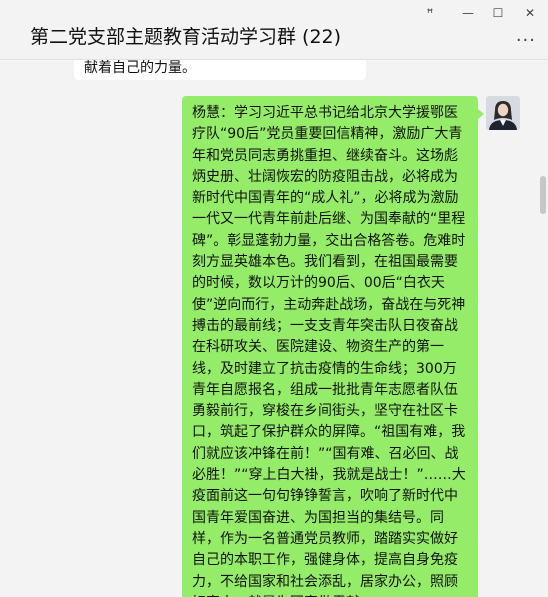  I want to click on bubble-tail, so click(480, 114).